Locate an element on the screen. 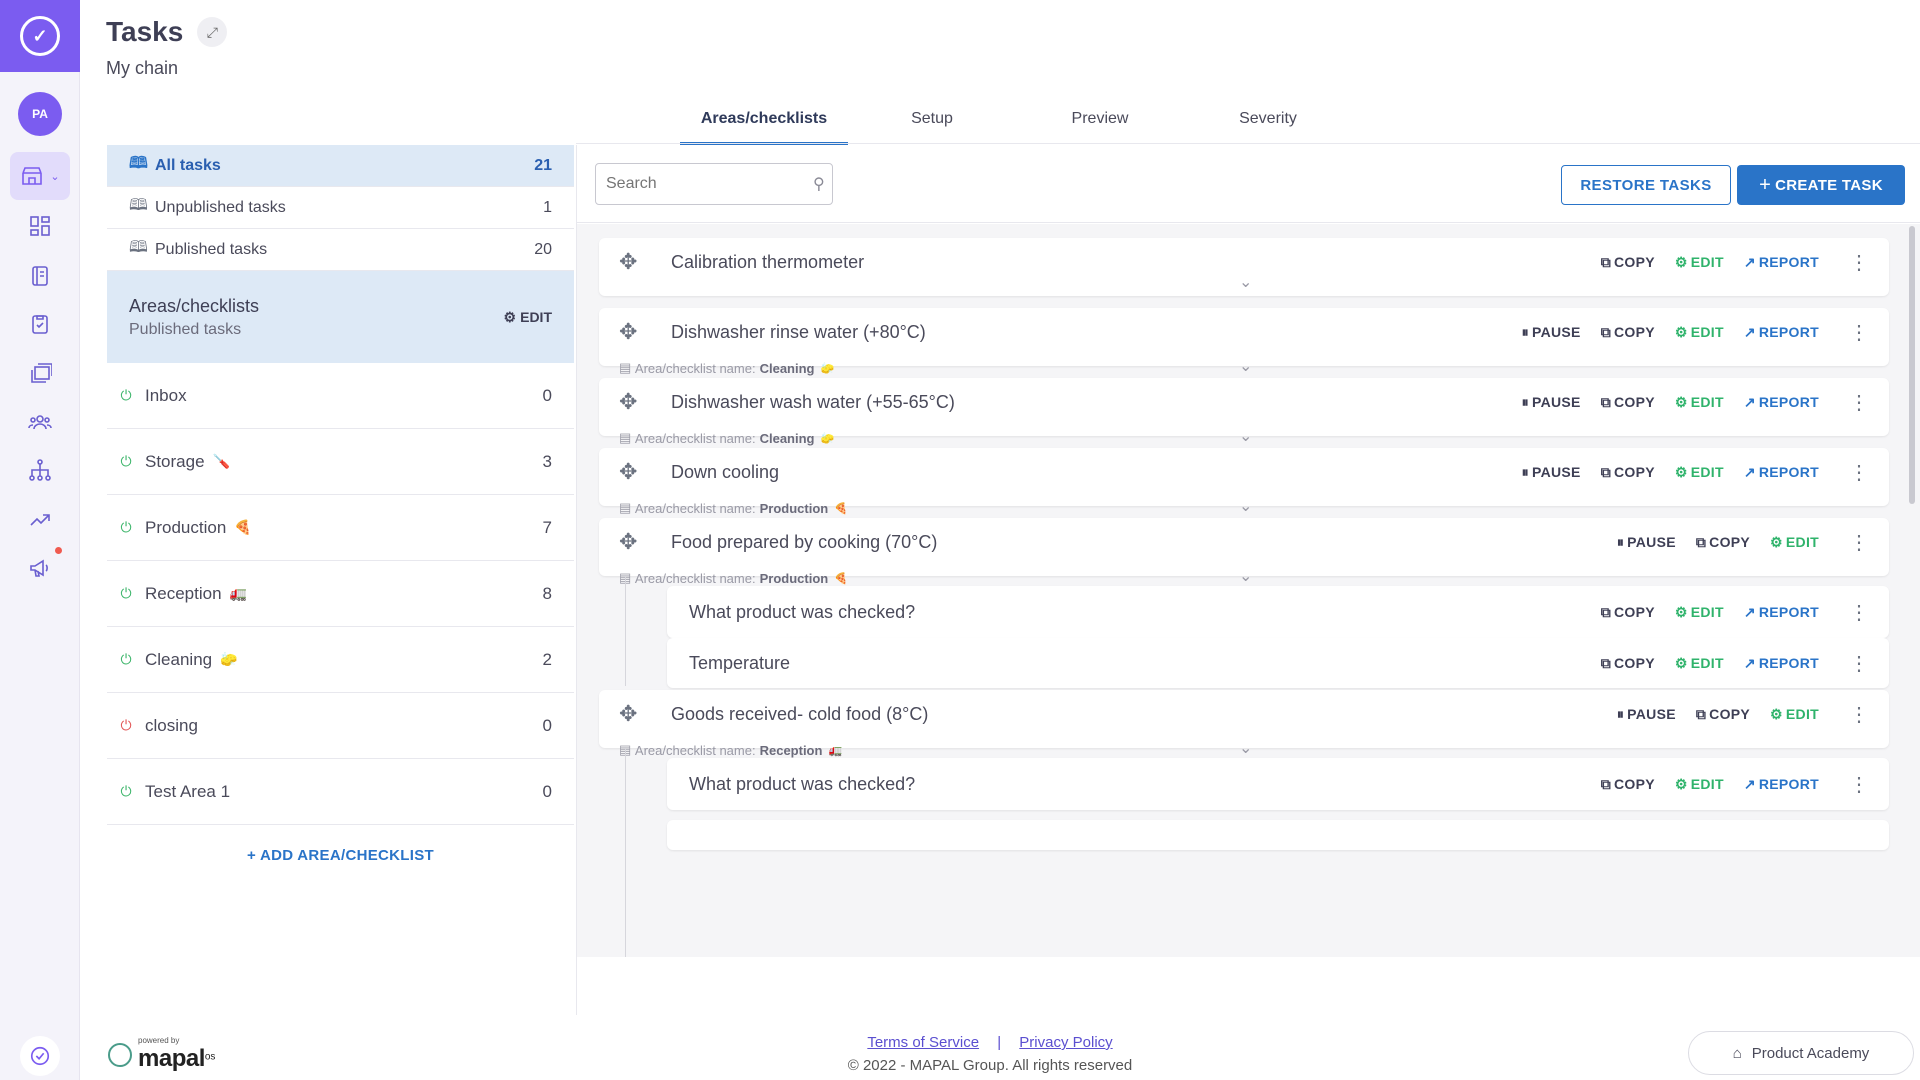  library-icon is located at coordinates (40, 372).